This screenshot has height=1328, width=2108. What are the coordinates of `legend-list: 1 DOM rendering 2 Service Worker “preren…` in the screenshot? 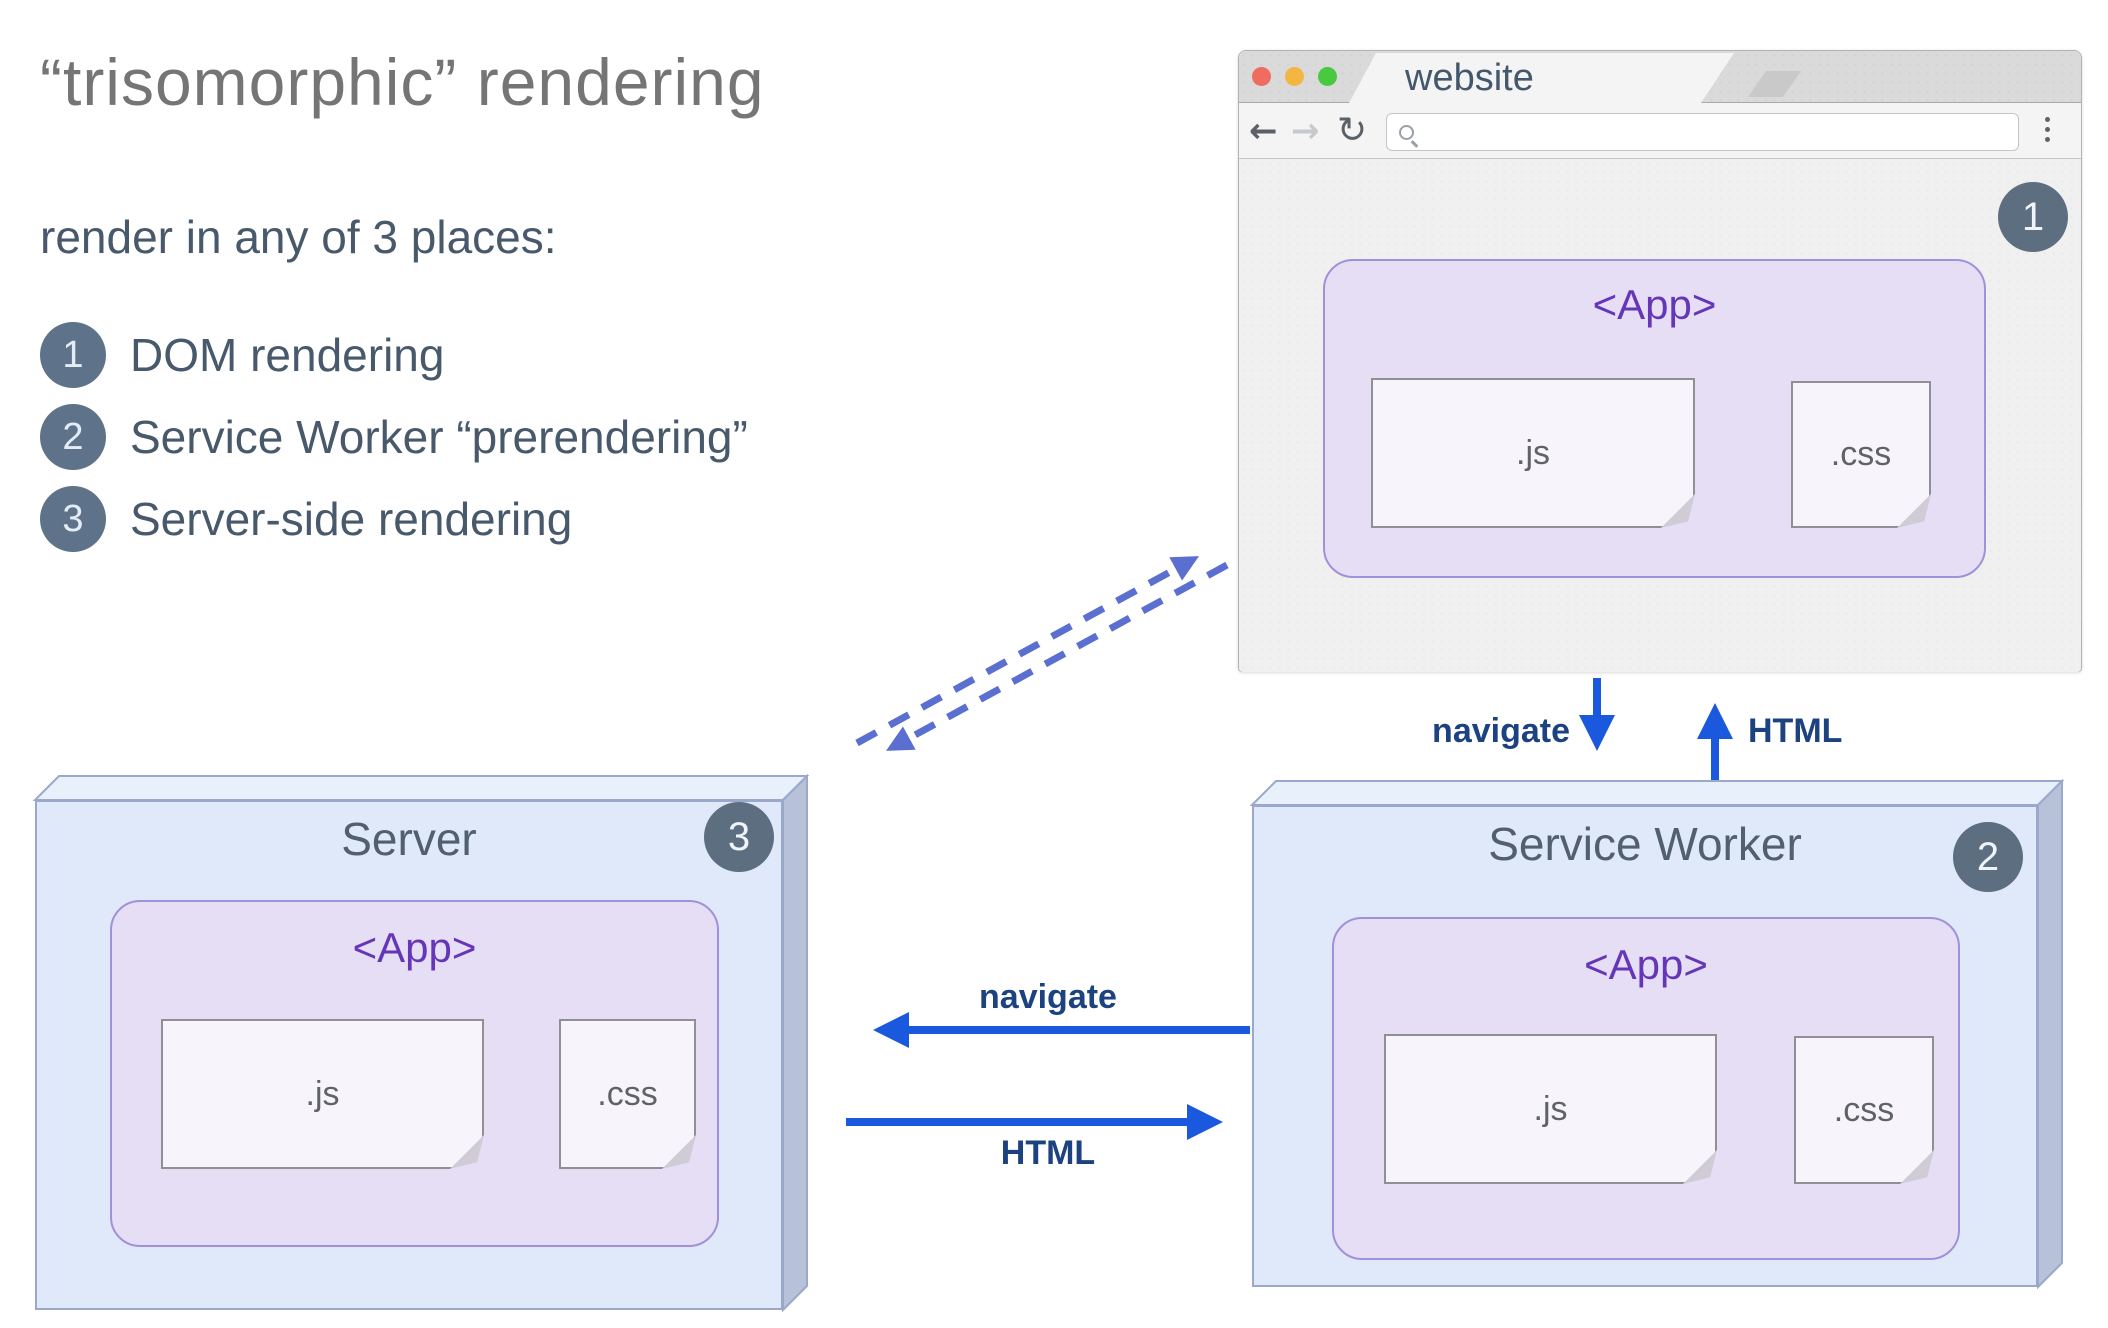 It's located at (394, 437).